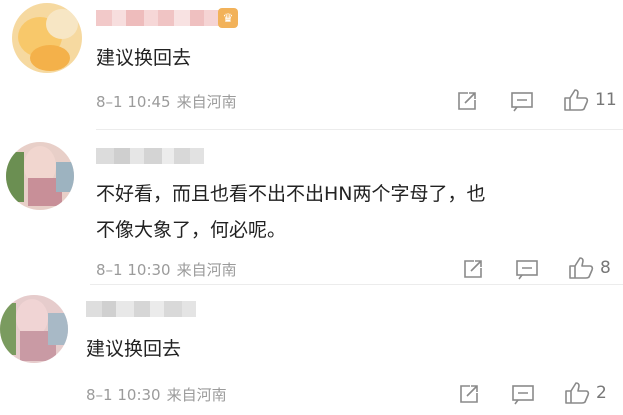 This screenshot has width=623, height=415. Describe the element at coordinates (133, 102) in the screenshot. I see `comment-date: 8–1 10:45` at that location.